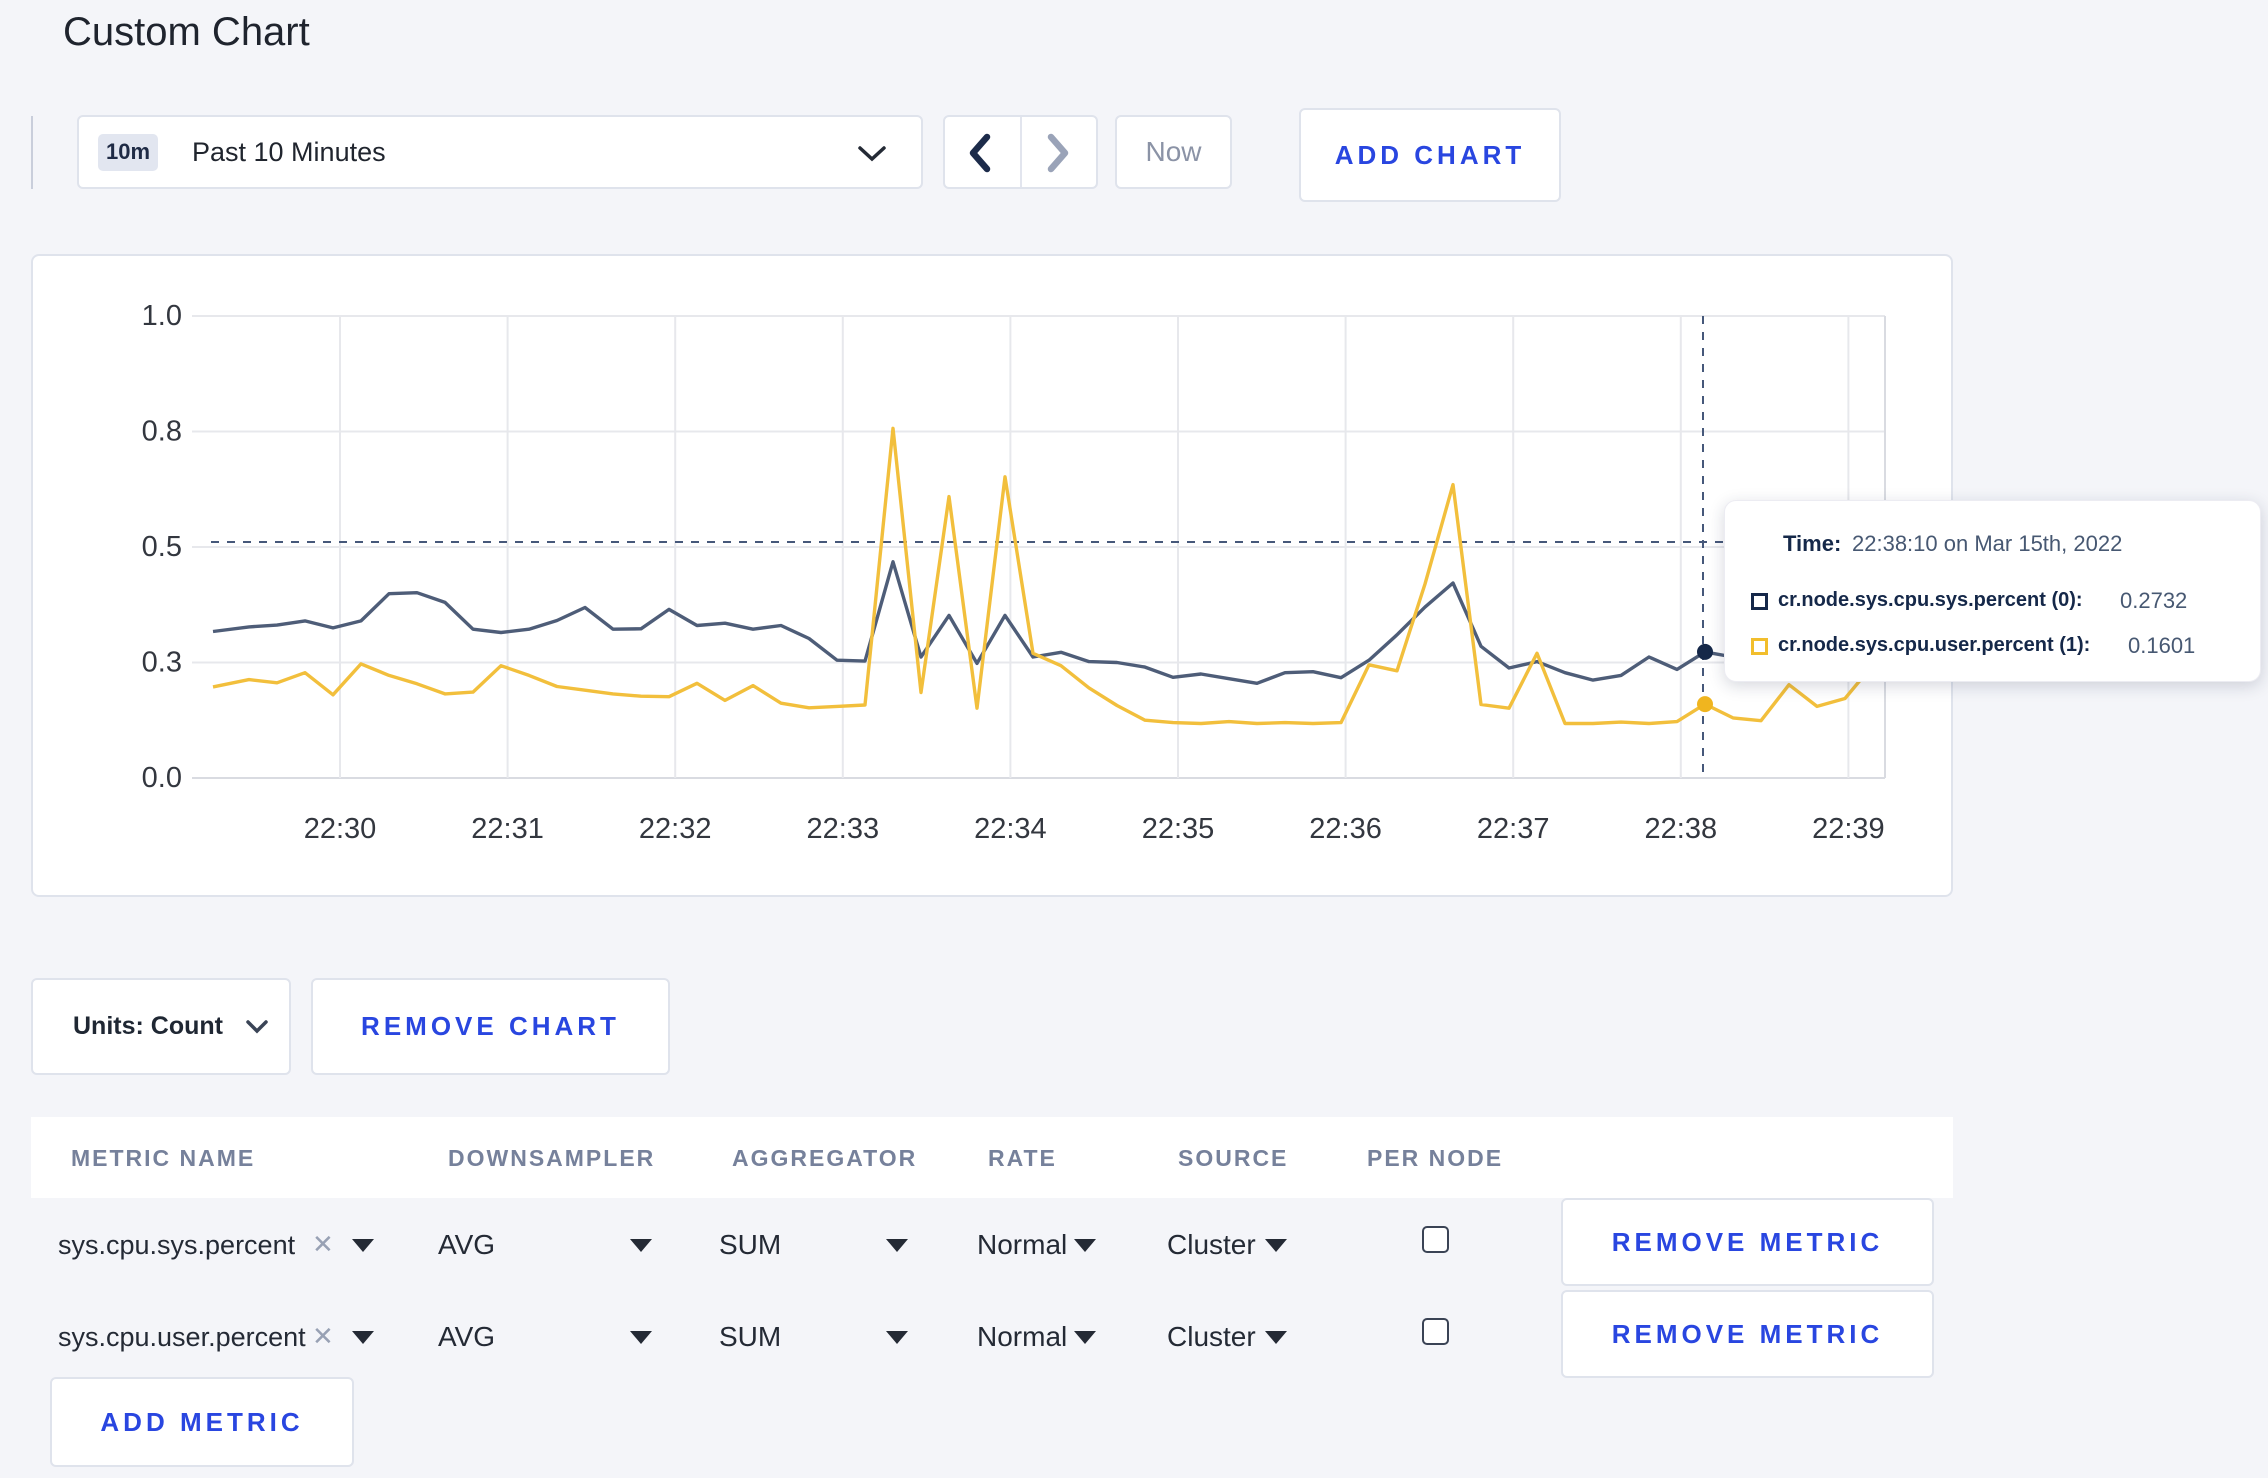 The width and height of the screenshot is (2268, 1478). What do you see at coordinates (162, 432) in the screenshot?
I see `svg-text: 0.8` at bounding box center [162, 432].